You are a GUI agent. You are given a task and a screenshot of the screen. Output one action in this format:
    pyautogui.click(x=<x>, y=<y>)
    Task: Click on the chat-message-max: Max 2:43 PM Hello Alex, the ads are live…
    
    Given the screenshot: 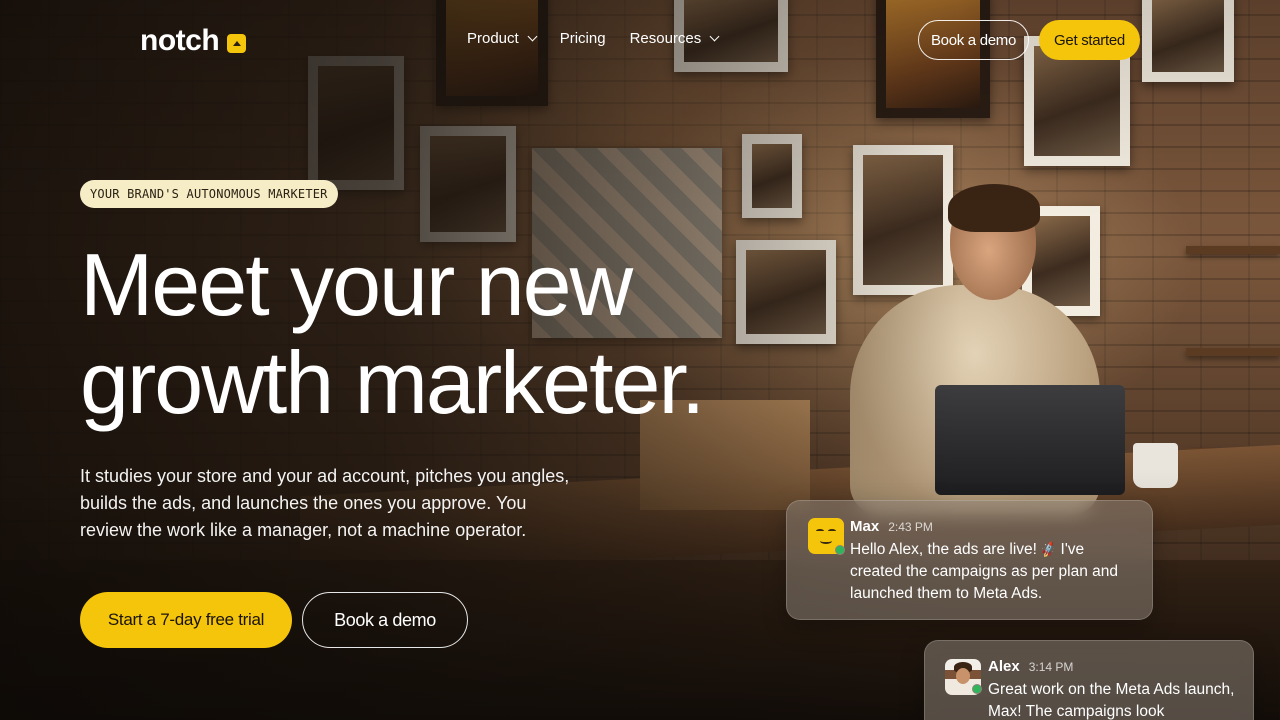 What is the action you would take?
    pyautogui.click(x=969, y=560)
    